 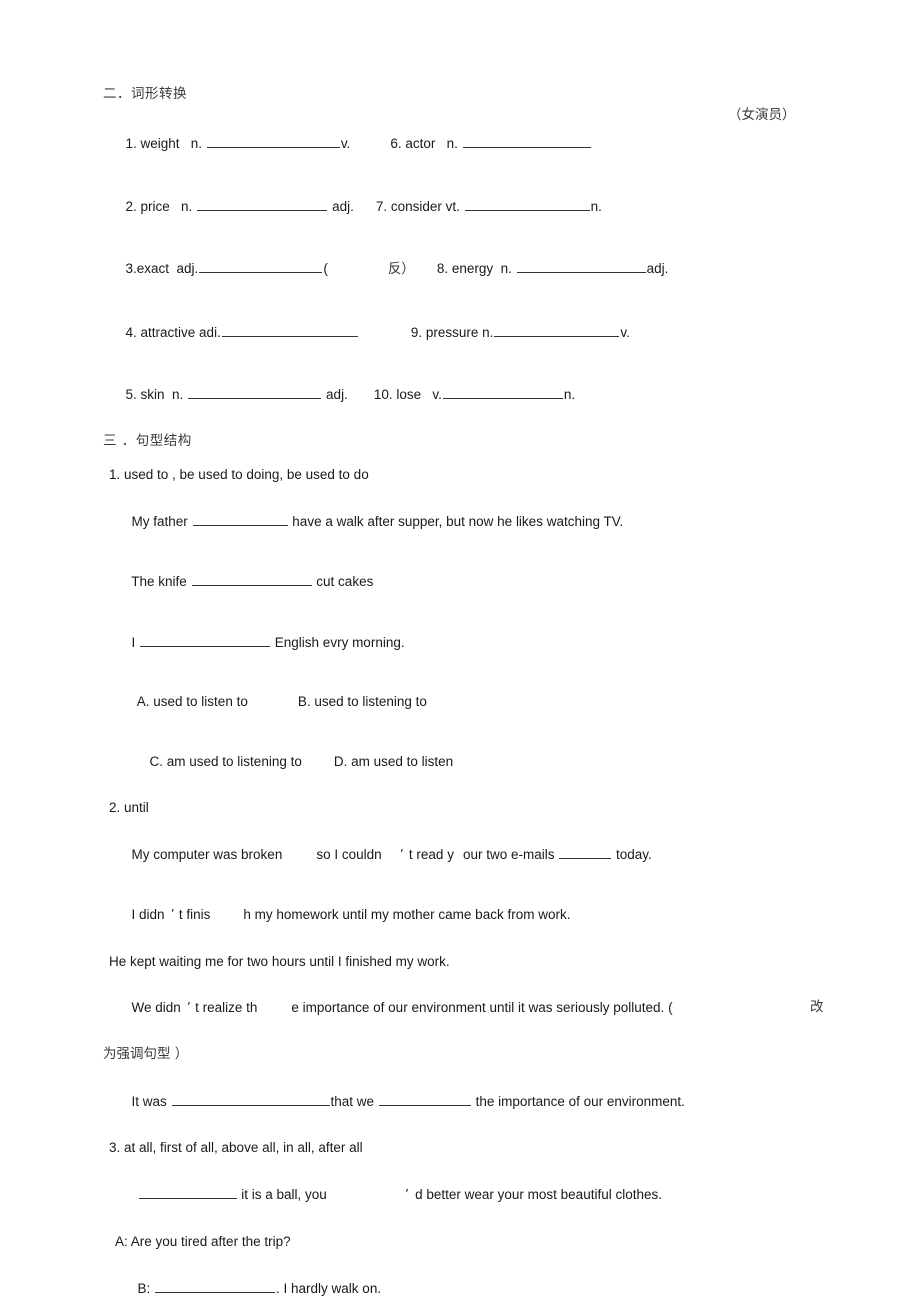 I want to click on vocab-3-left: 3.exact adj., so click(x=162, y=268).